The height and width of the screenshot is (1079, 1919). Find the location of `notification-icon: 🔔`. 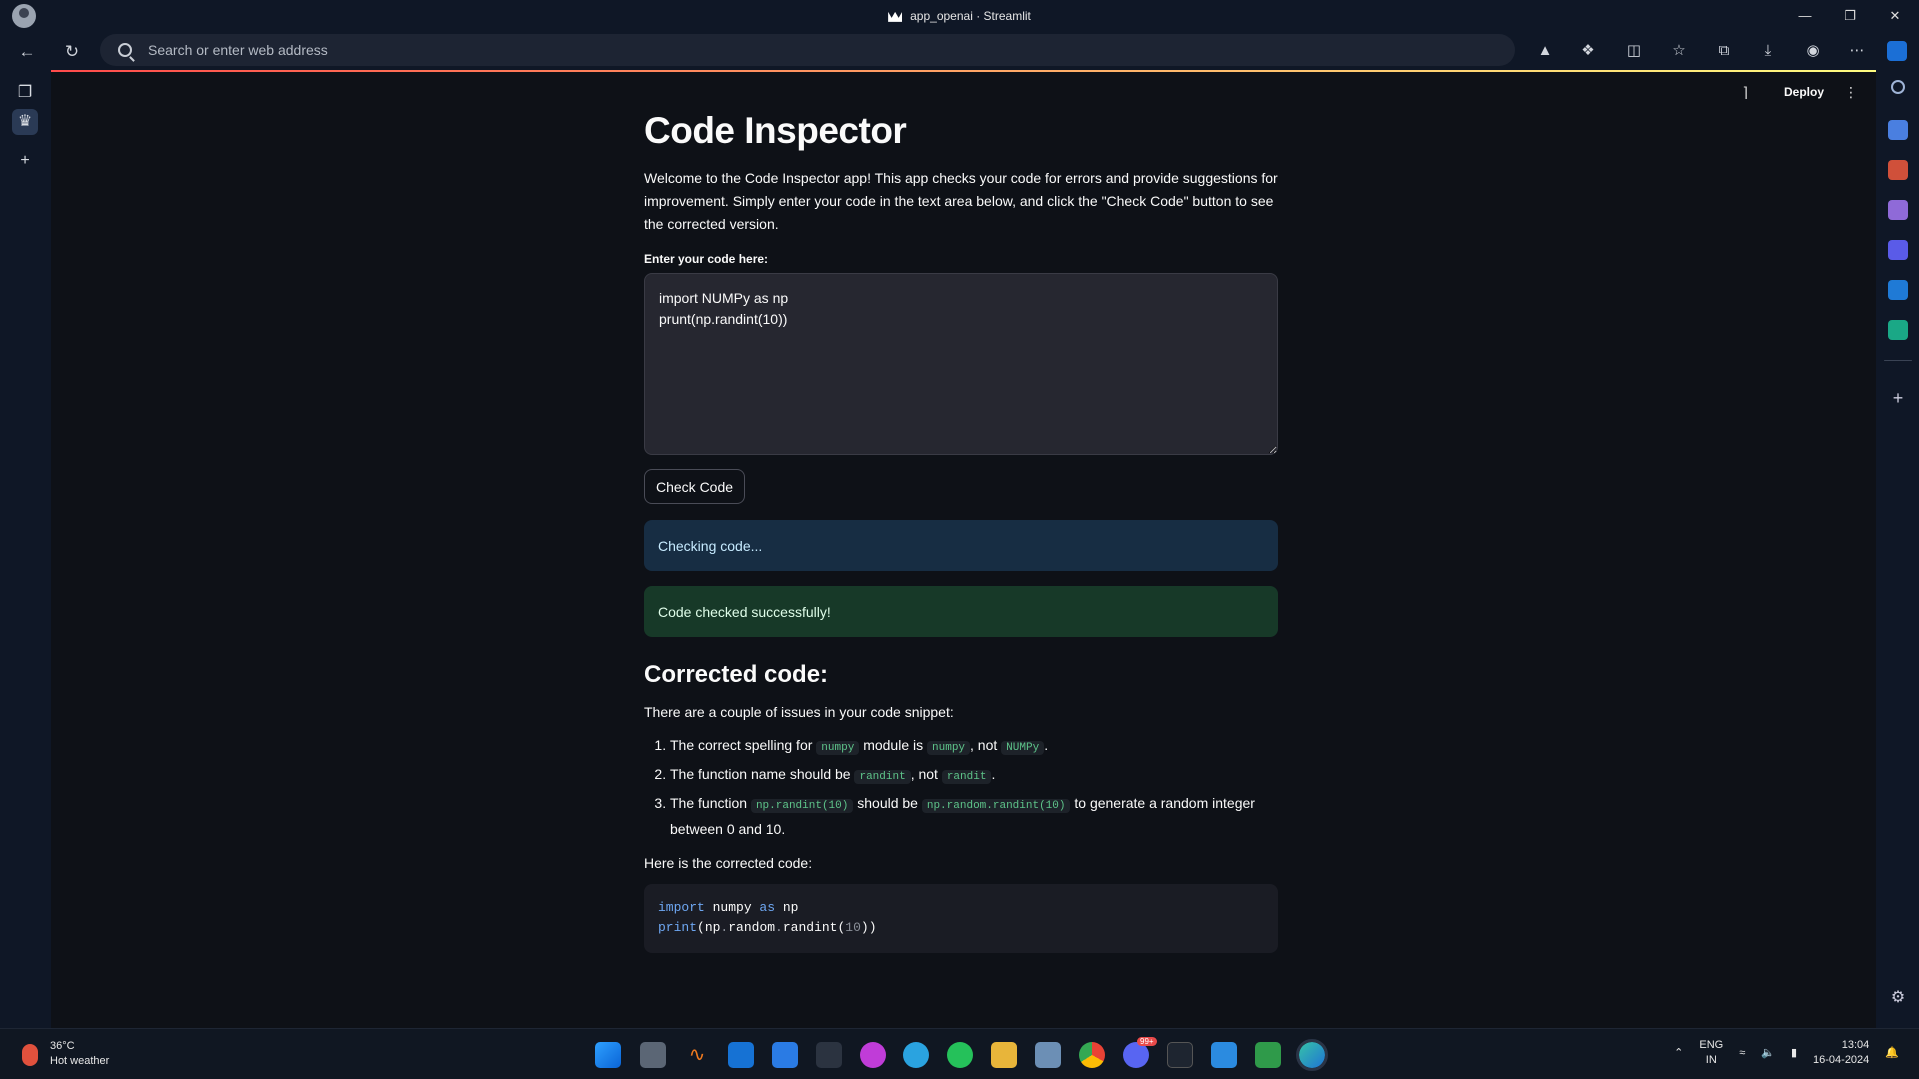

notification-icon: 🔔 is located at coordinates (1892, 1053).